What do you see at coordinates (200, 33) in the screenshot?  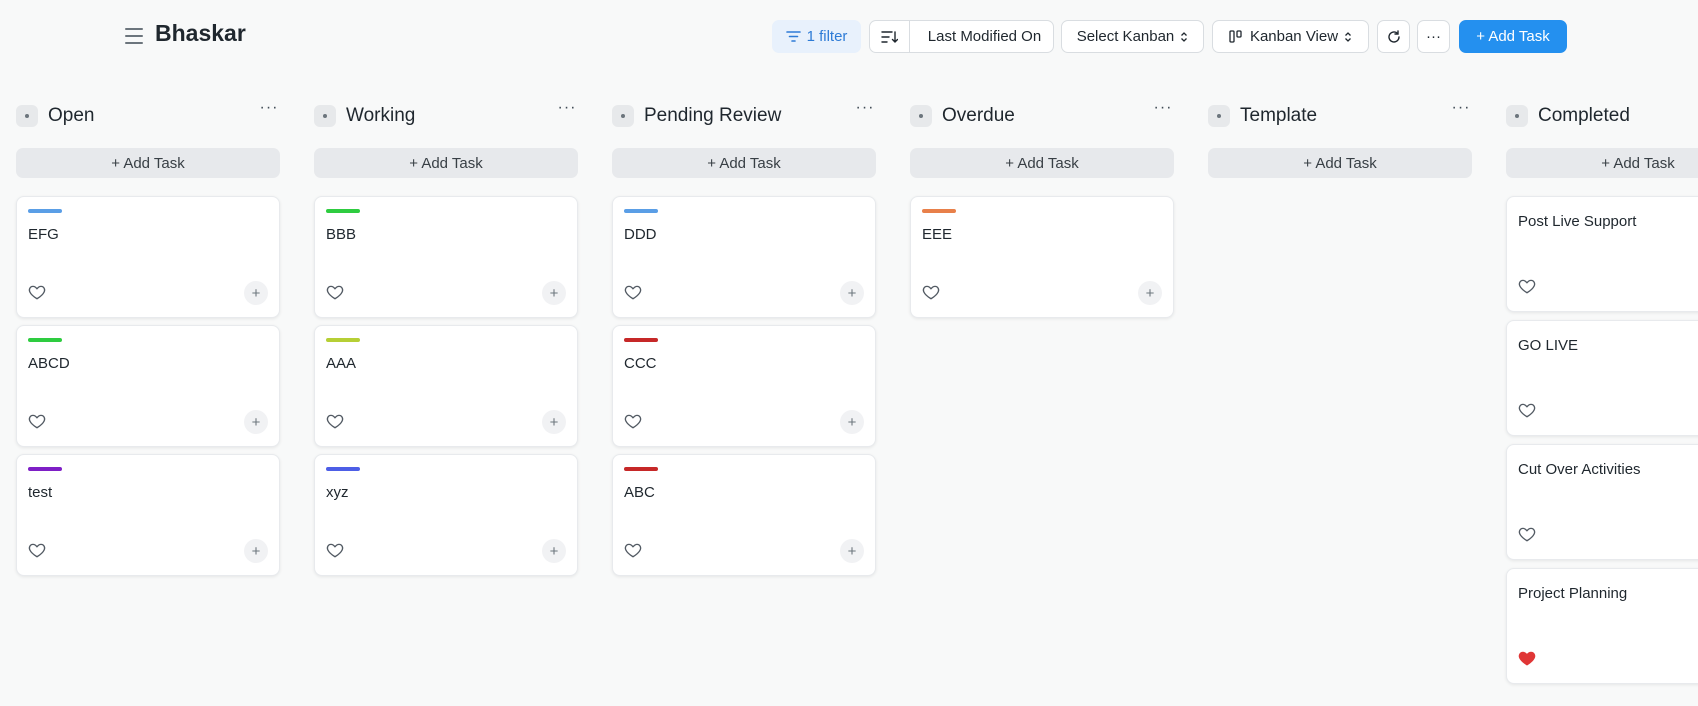 I see `page-title: Bhaskar` at bounding box center [200, 33].